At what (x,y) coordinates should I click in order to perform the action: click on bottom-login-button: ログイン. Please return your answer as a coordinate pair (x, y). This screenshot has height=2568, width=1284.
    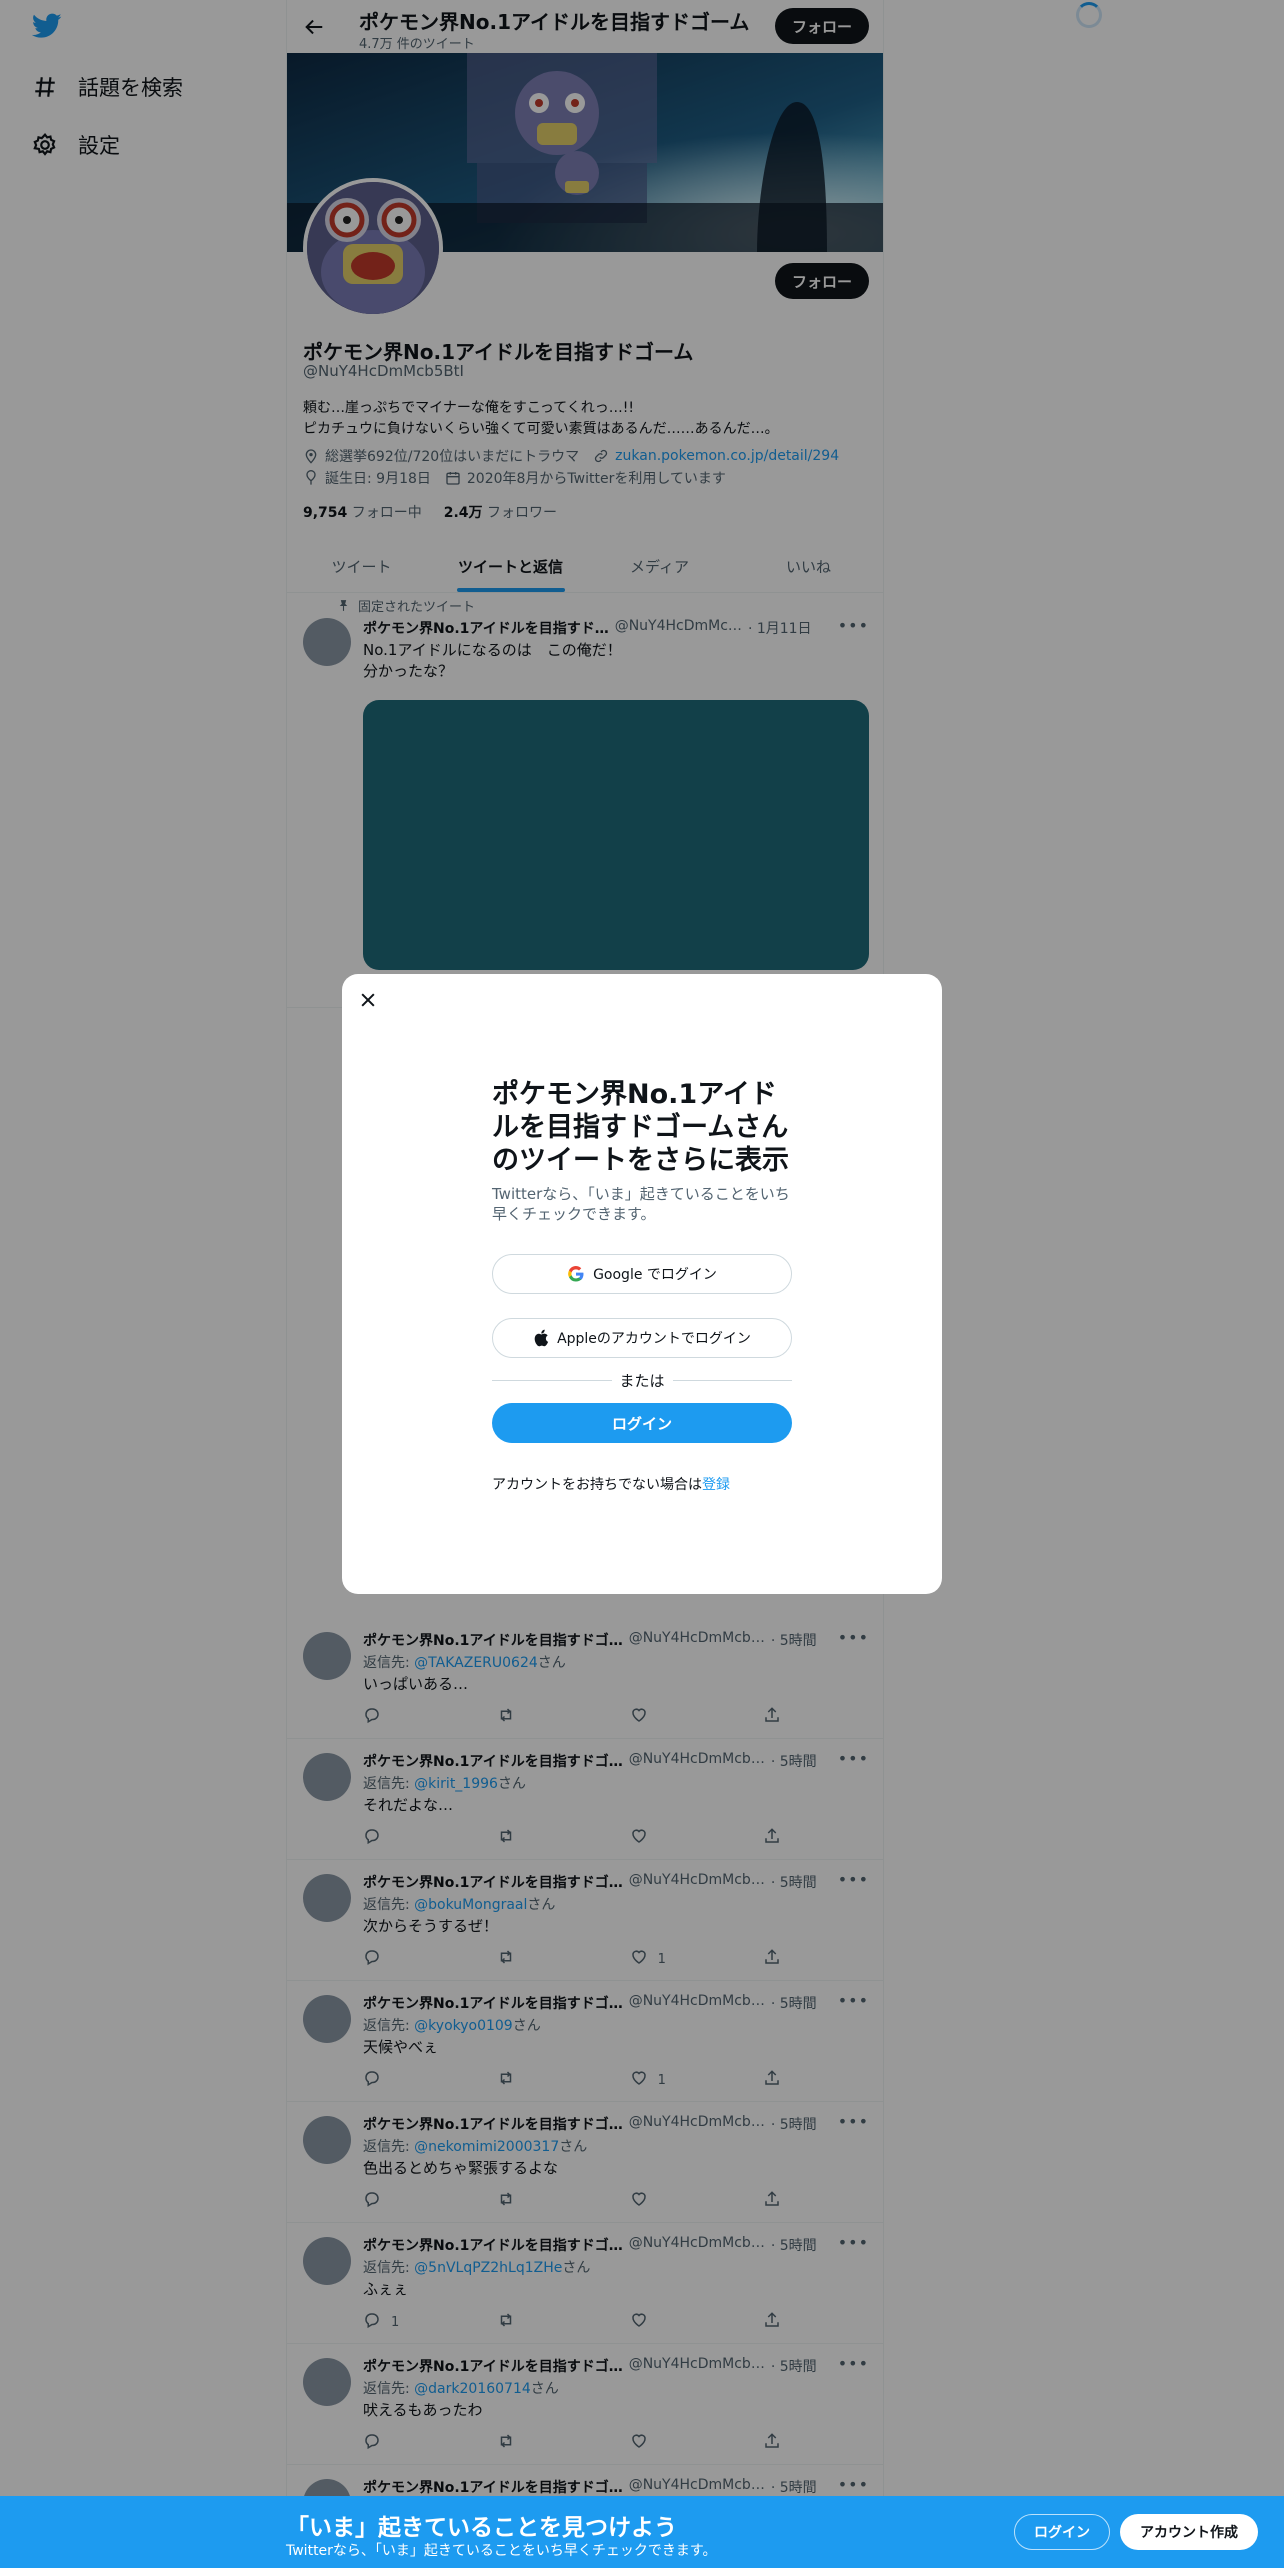
    Looking at the image, I should click on (1062, 2532).